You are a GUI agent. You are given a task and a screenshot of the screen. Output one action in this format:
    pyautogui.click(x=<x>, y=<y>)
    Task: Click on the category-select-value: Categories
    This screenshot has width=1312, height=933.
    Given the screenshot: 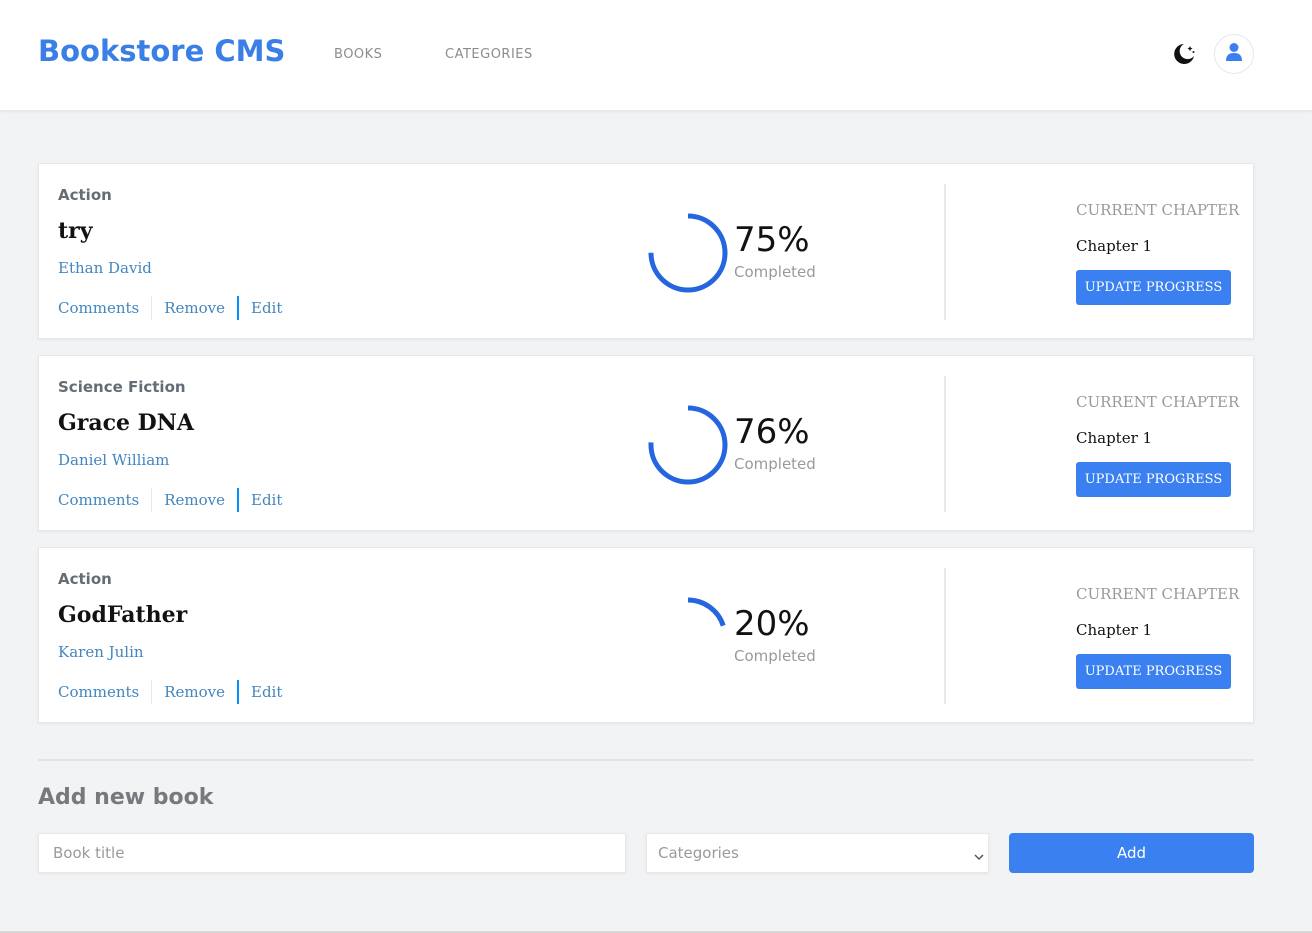 What is the action you would take?
    pyautogui.click(x=698, y=853)
    